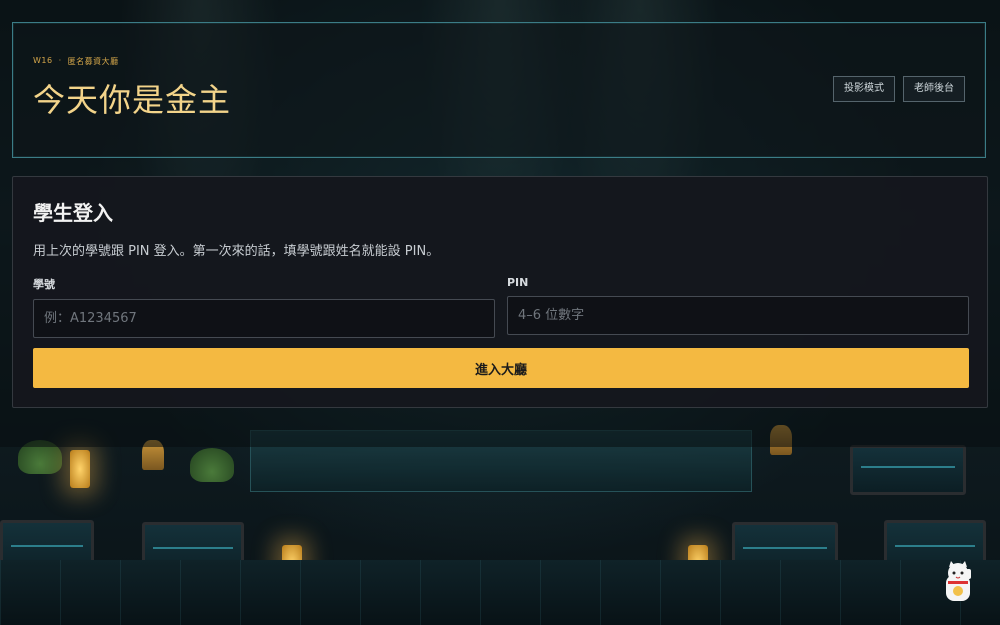  What do you see at coordinates (864, 89) in the screenshot?
I see `projection-mode-button: 投影模式` at bounding box center [864, 89].